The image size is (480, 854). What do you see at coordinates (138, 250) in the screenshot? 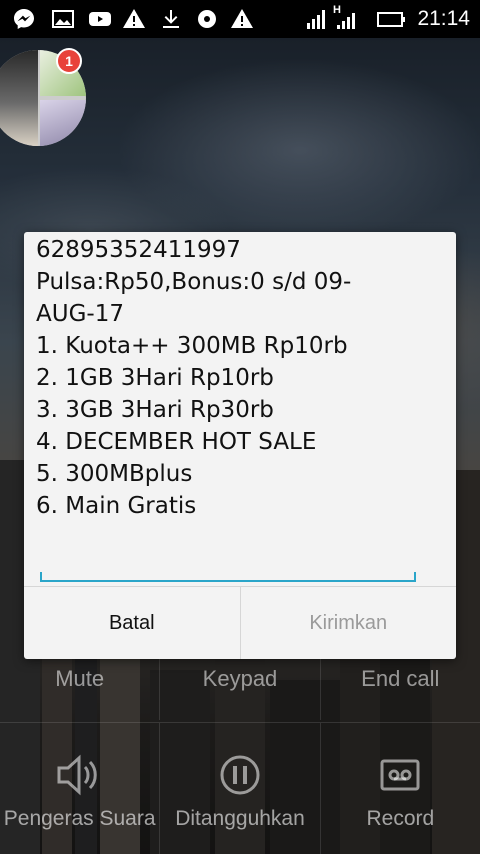
I see `message-line: 62895352411997` at bounding box center [138, 250].